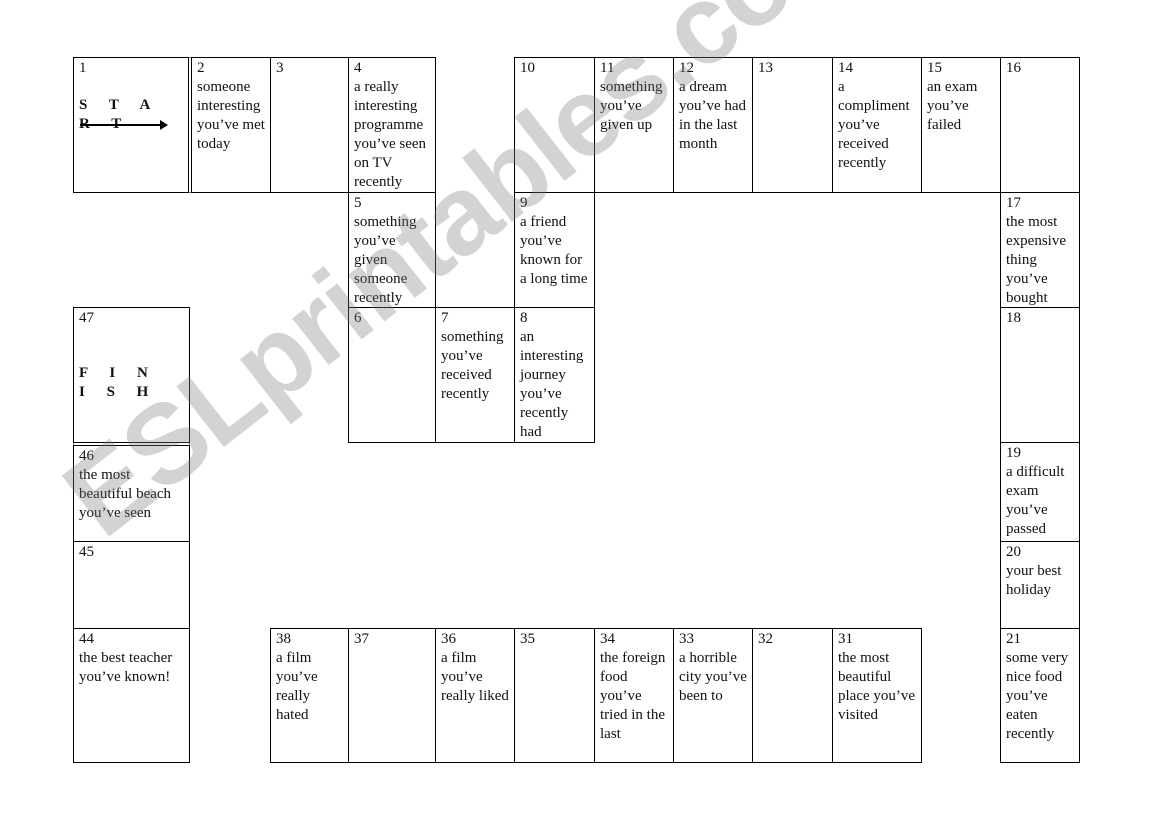 Image resolution: width=1169 pixels, height=821 pixels. I want to click on cell-number: 12, so click(686, 68).